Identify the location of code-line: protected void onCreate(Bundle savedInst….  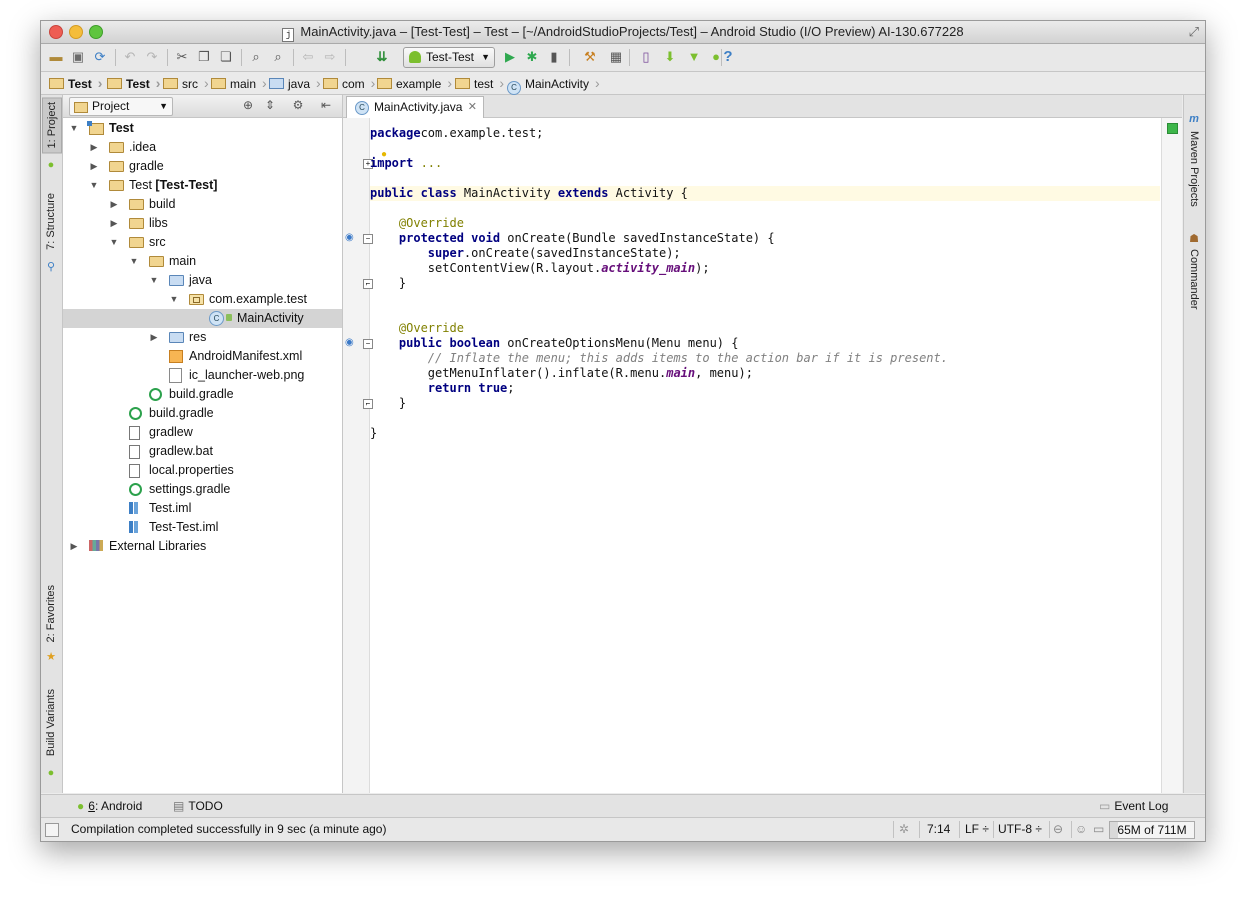
(765, 238).